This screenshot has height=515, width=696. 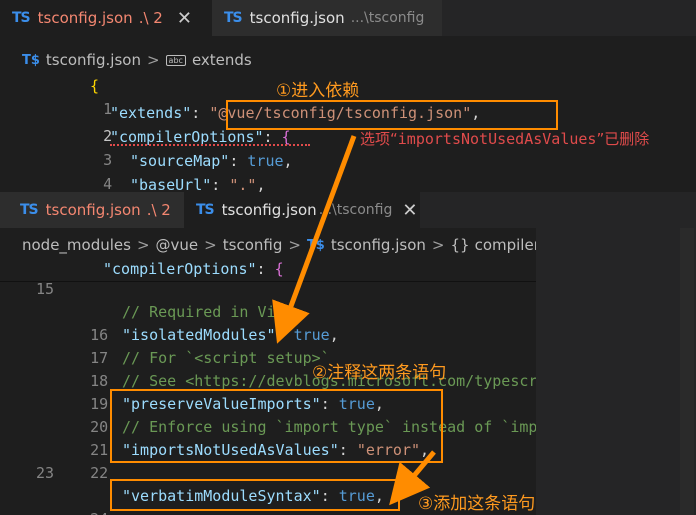 What do you see at coordinates (412, 478) in the screenshot?
I see `arrow-step3` at bounding box center [412, 478].